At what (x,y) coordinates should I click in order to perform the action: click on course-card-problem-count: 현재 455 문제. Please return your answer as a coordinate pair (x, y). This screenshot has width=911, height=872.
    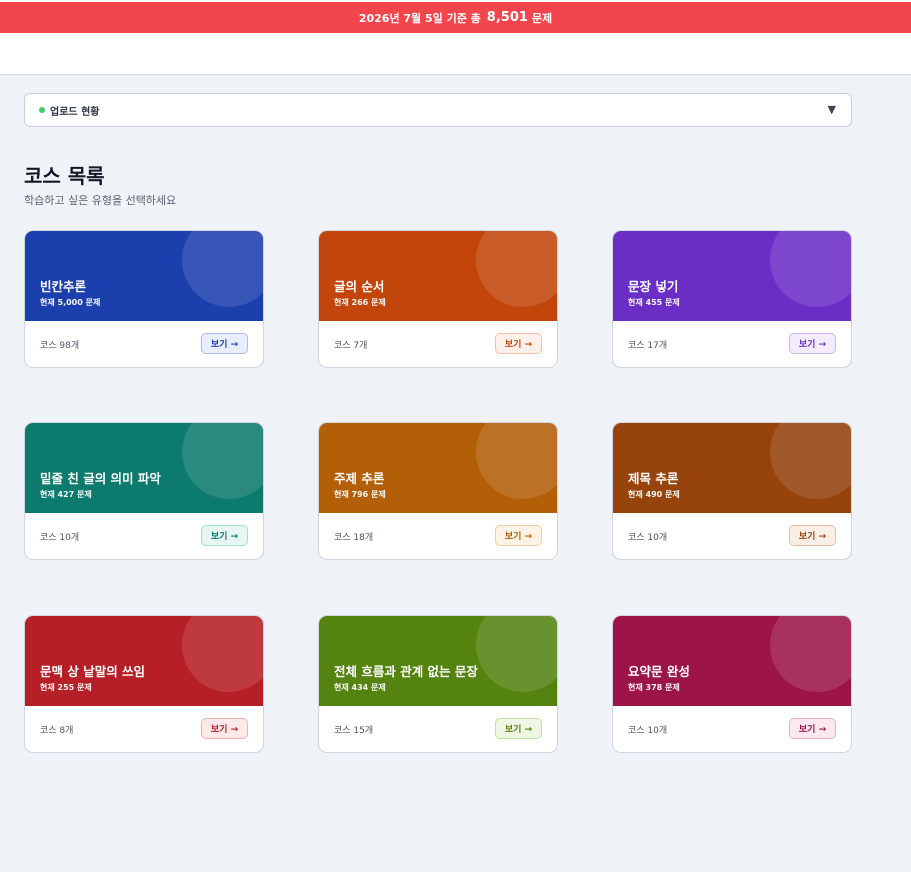
    Looking at the image, I should click on (654, 302).